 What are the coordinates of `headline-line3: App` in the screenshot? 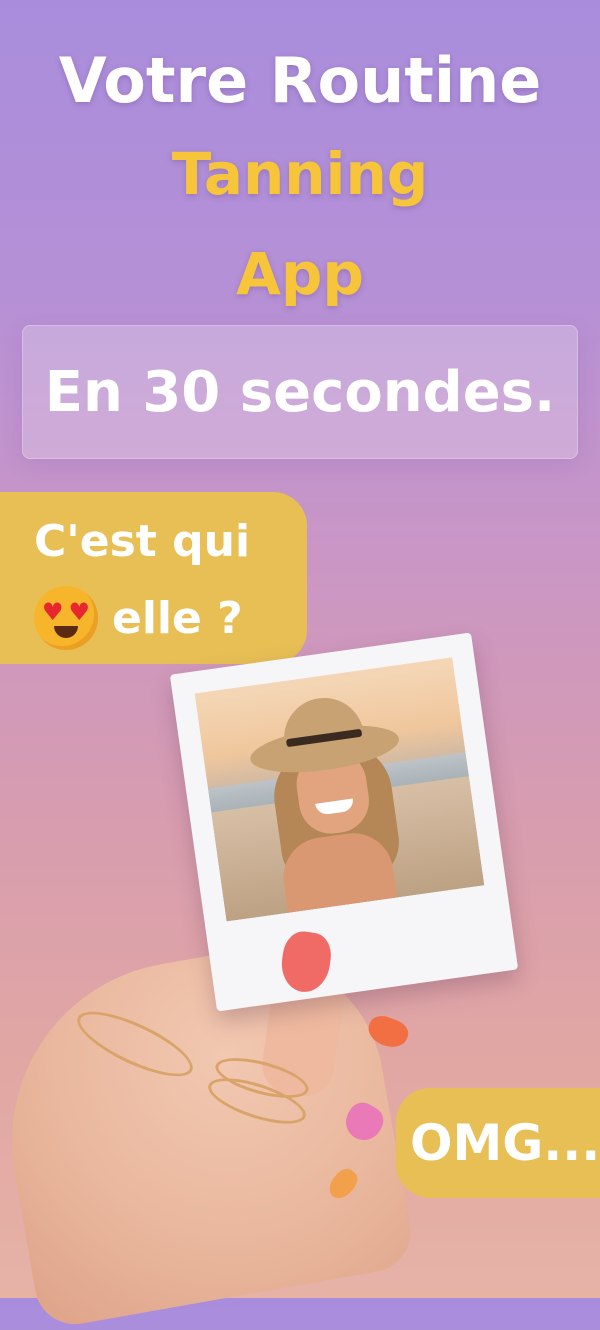 It's located at (300, 274).